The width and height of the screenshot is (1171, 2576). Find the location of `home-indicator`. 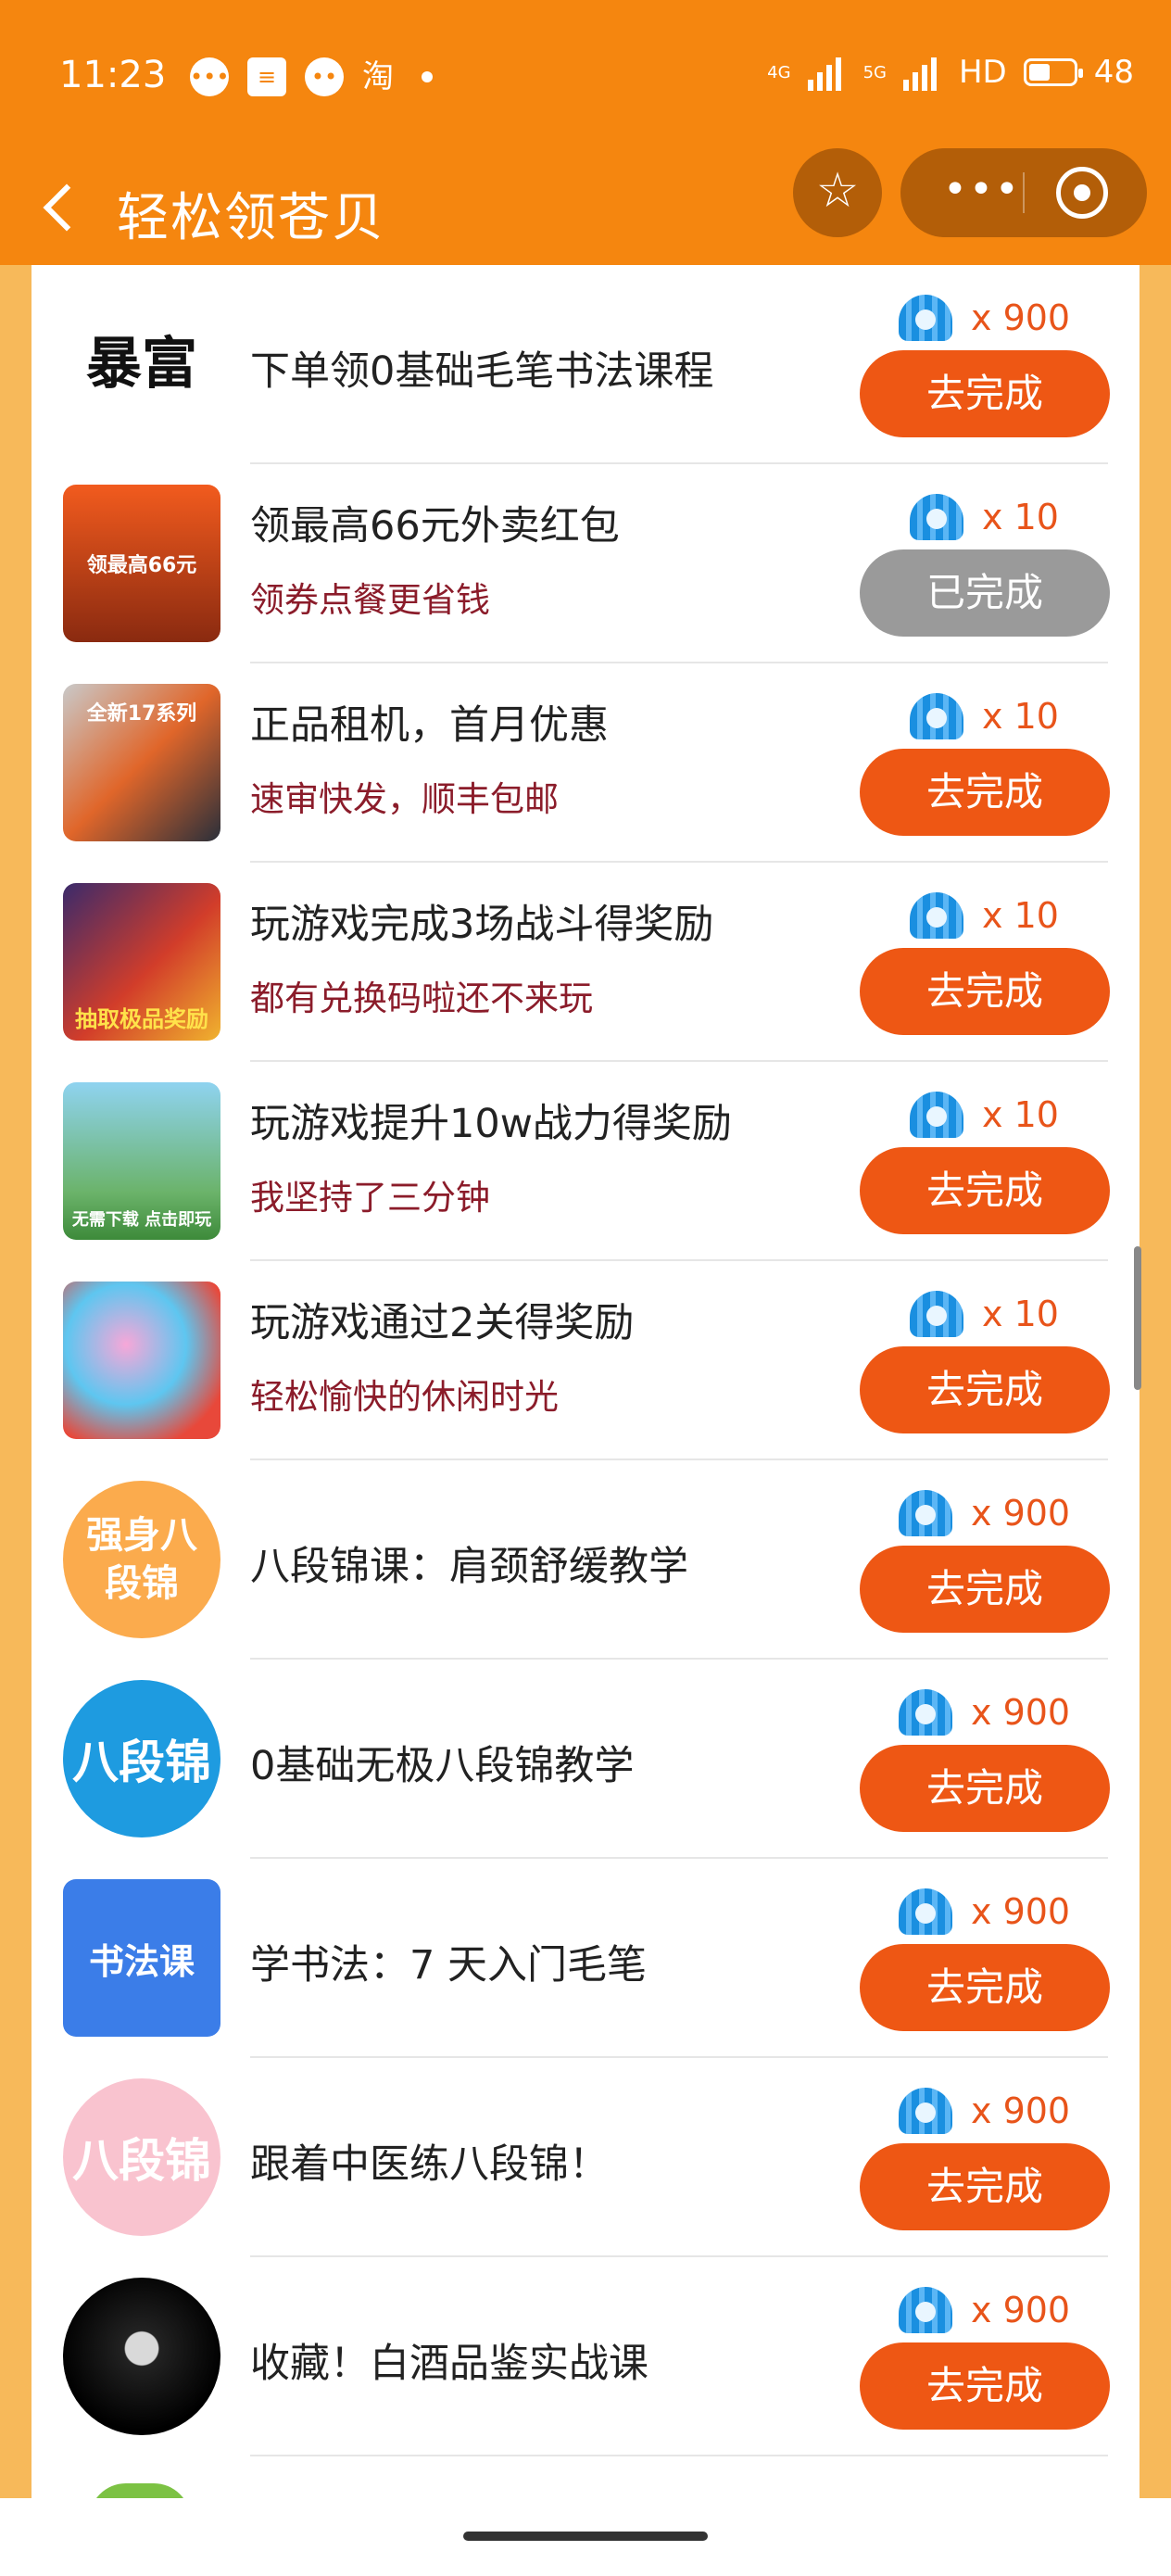

home-indicator is located at coordinates (585, 2537).